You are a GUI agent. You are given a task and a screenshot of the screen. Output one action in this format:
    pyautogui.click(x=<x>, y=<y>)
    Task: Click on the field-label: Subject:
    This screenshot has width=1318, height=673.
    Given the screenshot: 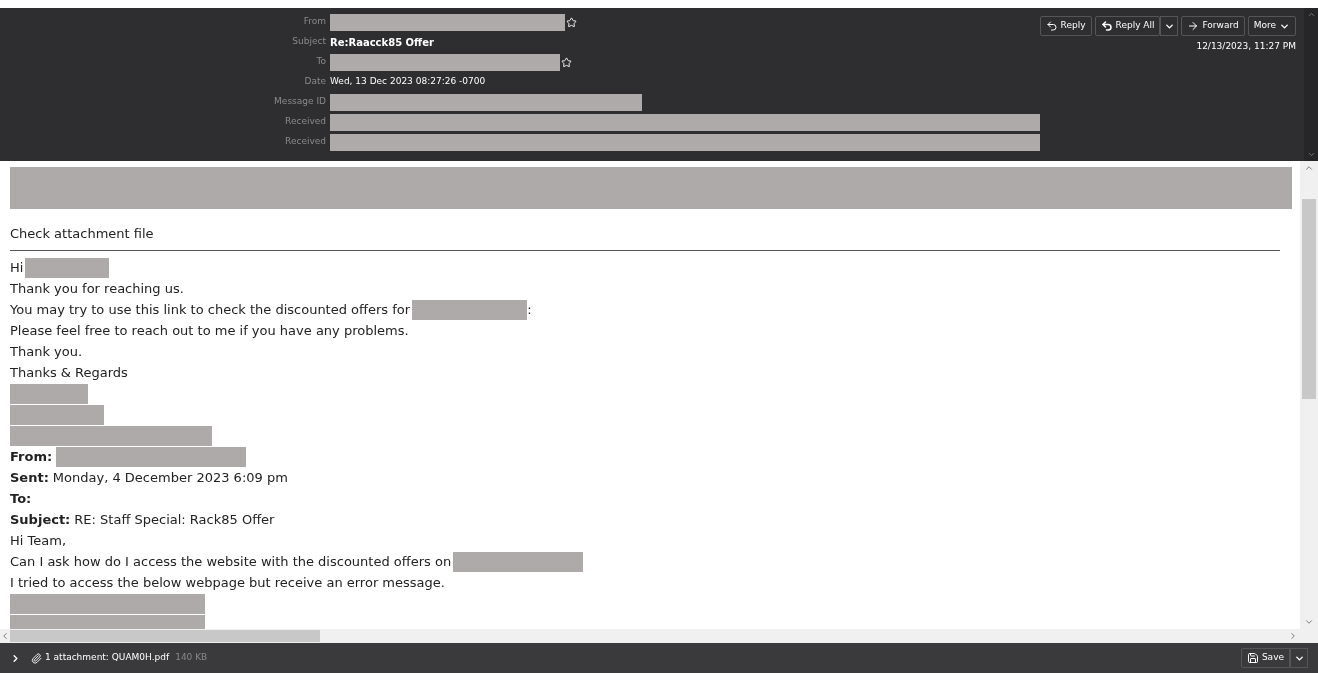 What is the action you would take?
    pyautogui.click(x=41, y=520)
    